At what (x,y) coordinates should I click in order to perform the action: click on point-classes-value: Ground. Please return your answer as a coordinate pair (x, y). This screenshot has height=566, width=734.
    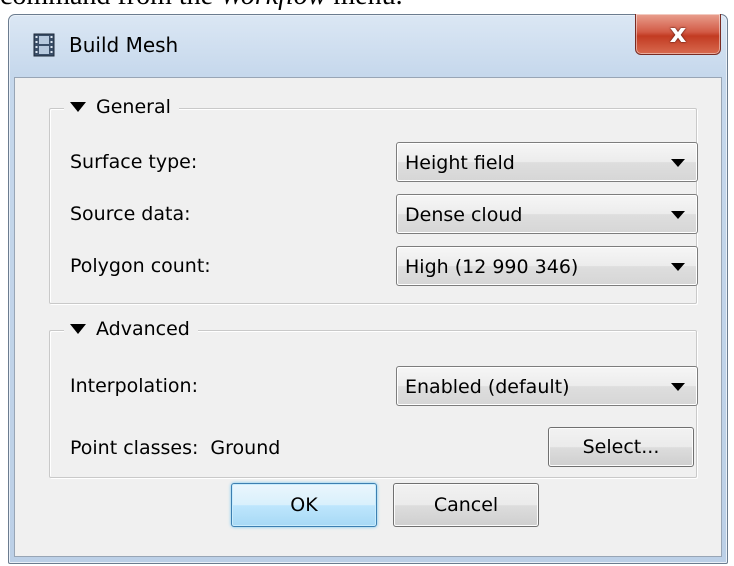
    Looking at the image, I should click on (245, 448).